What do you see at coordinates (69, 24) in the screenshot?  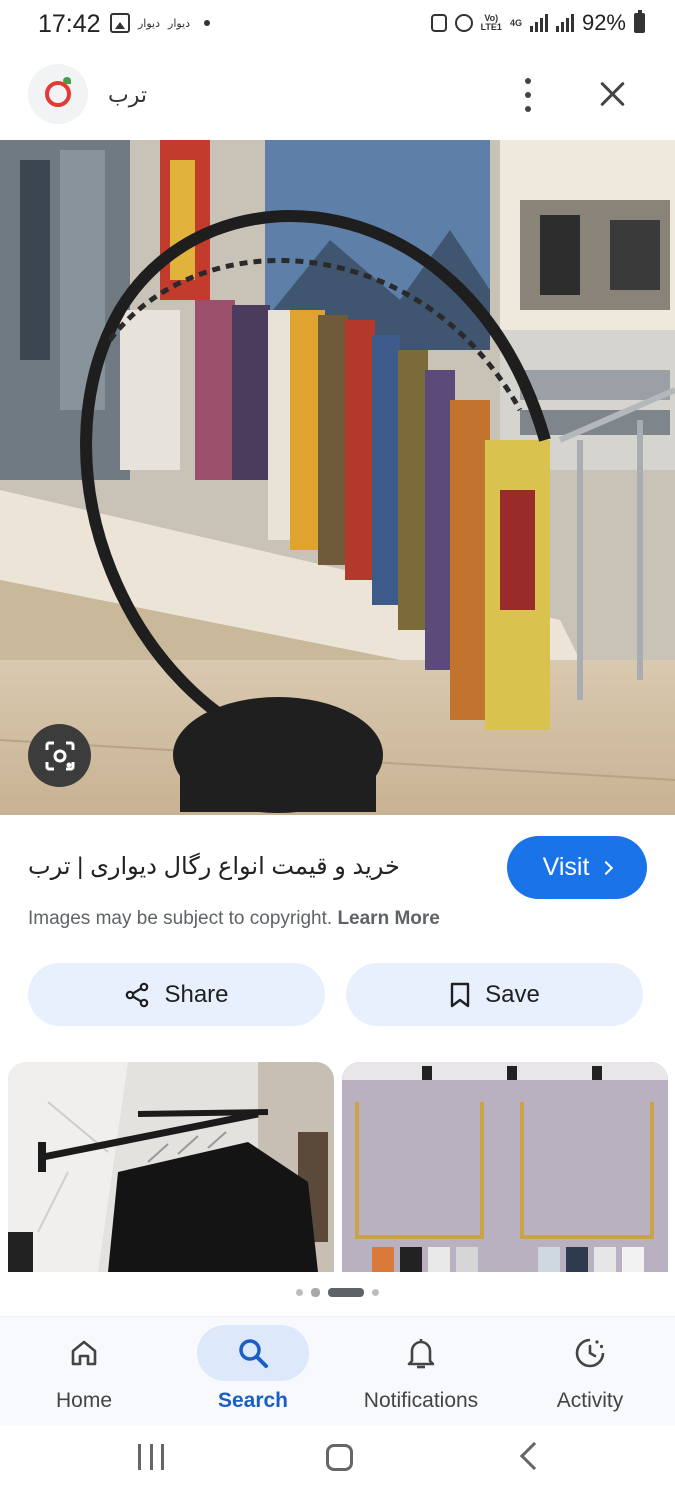 I see `status-time: 17:42` at bounding box center [69, 24].